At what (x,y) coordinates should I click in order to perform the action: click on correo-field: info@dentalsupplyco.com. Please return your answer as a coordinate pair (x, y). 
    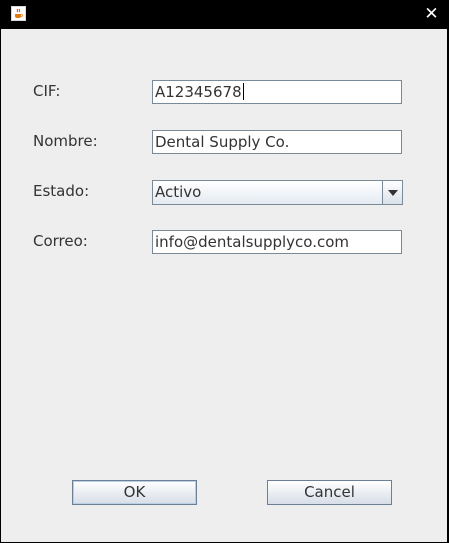
    Looking at the image, I should click on (277, 242).